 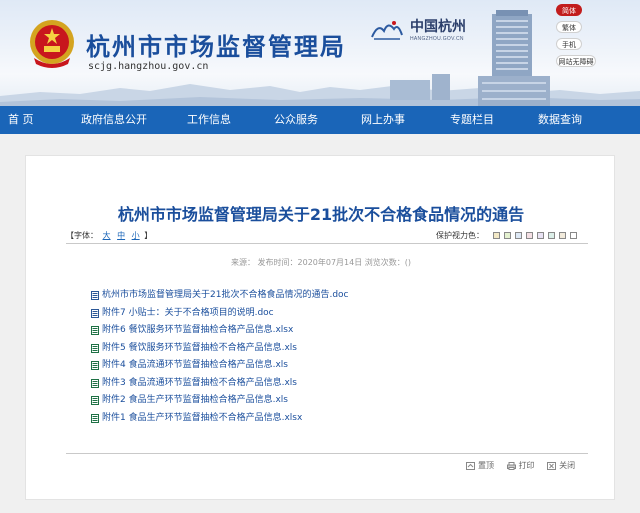 What do you see at coordinates (383, 120) in the screenshot?
I see `nav-online-service: 网上办事` at bounding box center [383, 120].